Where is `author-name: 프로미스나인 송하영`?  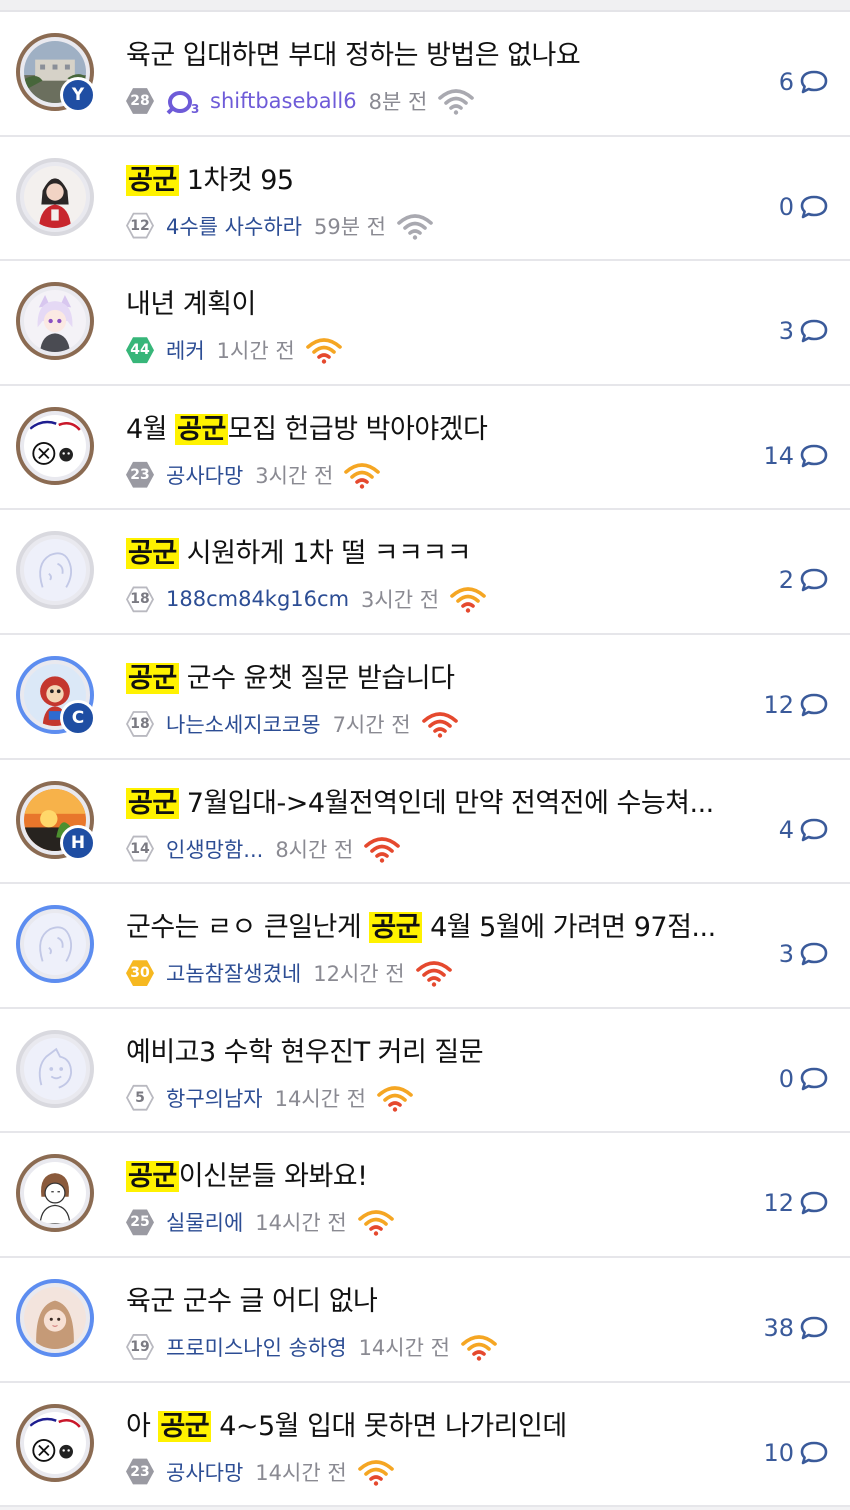 author-name: 프로미스나인 송하영 is located at coordinates (256, 1347).